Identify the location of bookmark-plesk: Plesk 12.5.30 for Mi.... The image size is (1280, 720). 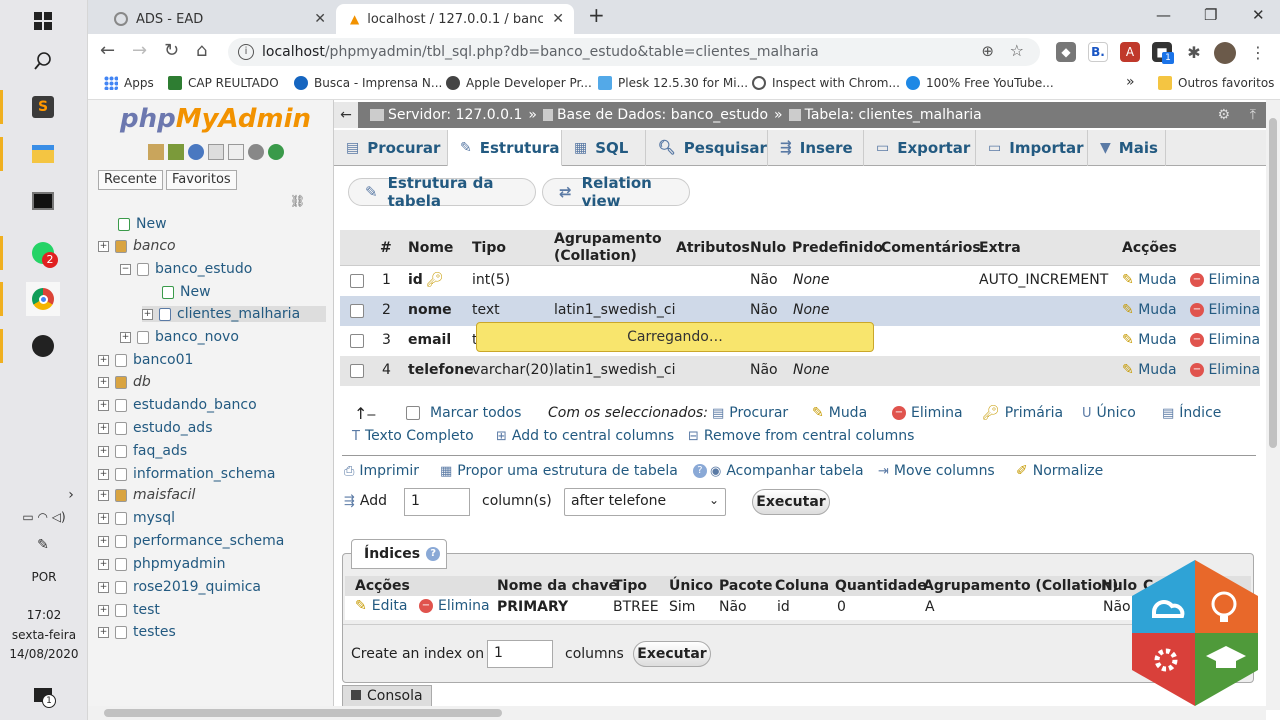
(673, 83).